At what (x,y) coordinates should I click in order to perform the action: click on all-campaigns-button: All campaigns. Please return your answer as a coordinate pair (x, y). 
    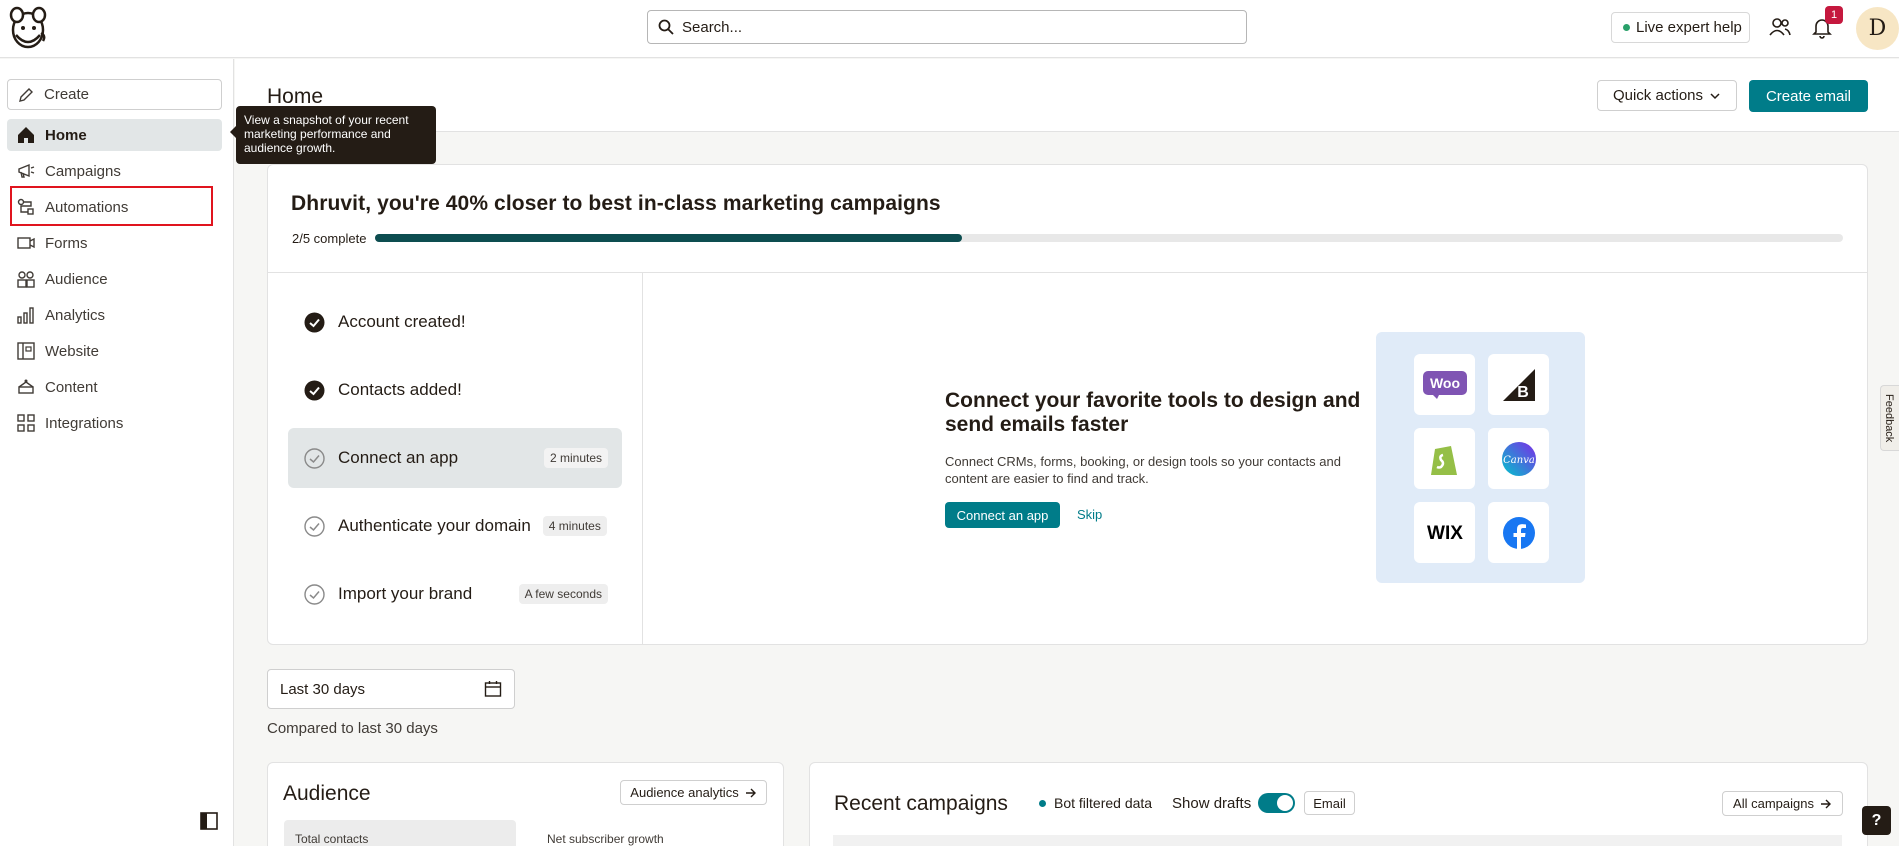
    Looking at the image, I should click on (1782, 803).